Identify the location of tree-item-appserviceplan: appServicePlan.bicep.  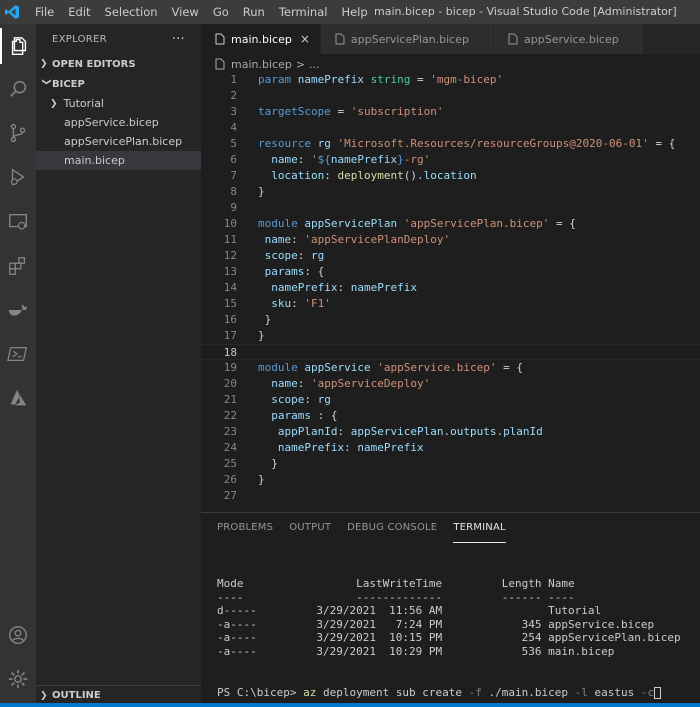
(118, 141).